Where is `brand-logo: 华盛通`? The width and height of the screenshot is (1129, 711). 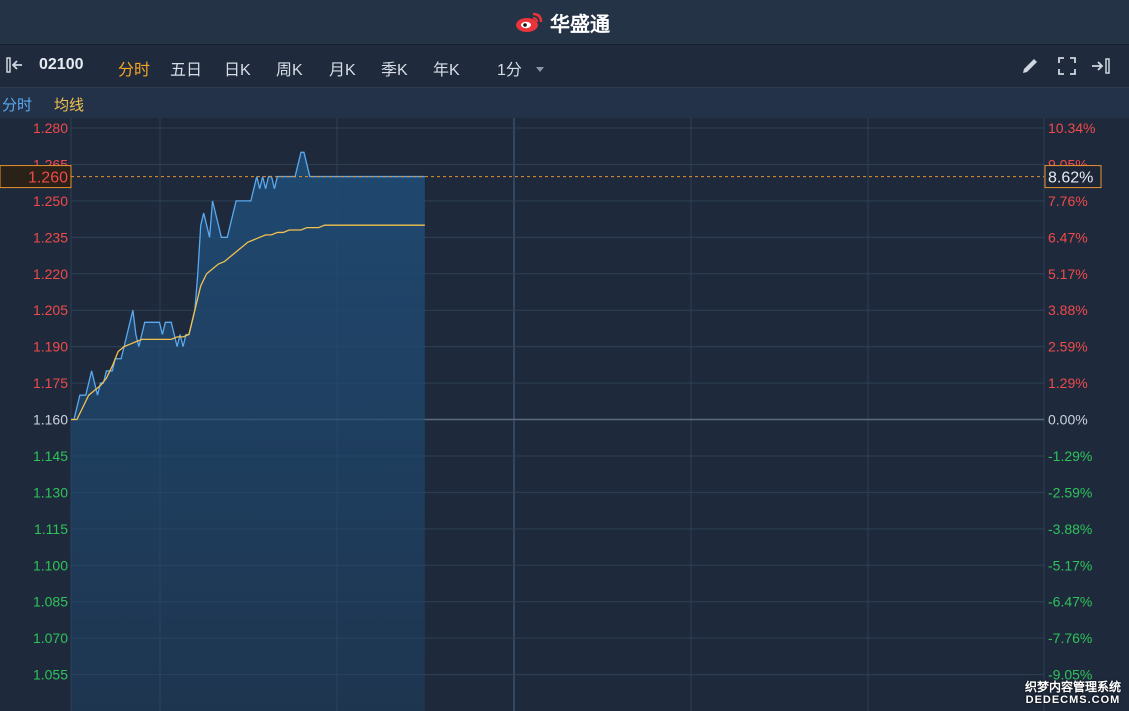 brand-logo: 华盛通 is located at coordinates (562, 22).